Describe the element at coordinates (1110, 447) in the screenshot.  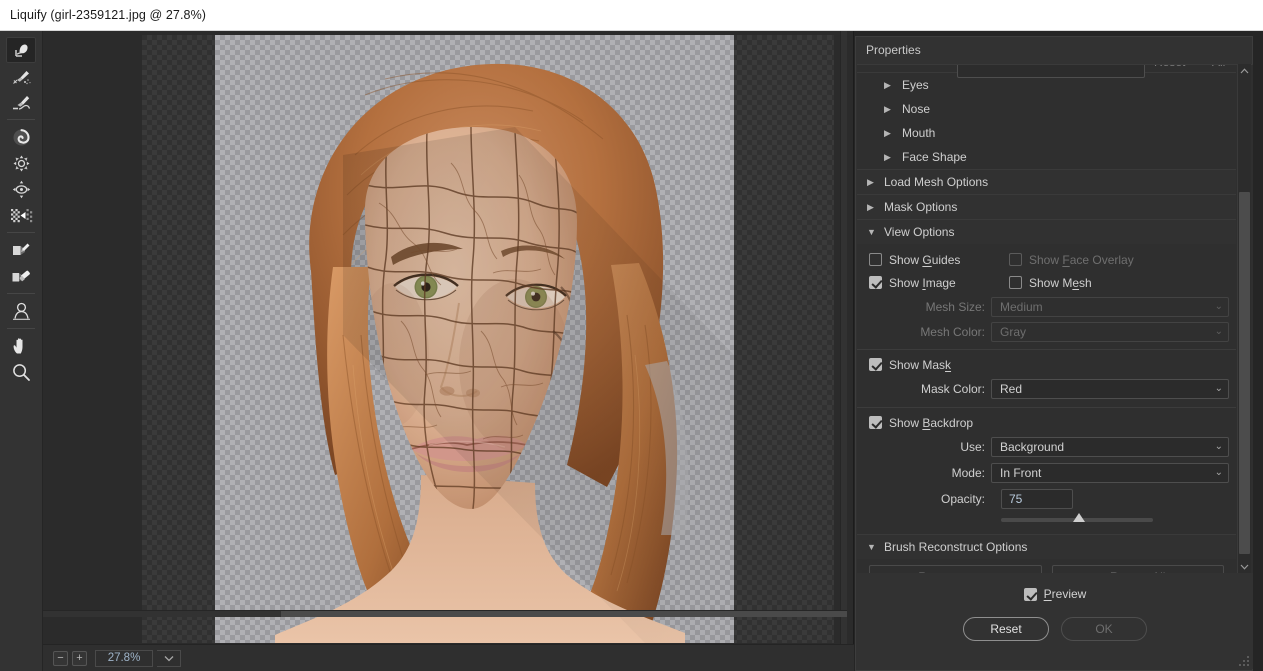
I see `backdrop-use-select: Background ⌄` at that location.